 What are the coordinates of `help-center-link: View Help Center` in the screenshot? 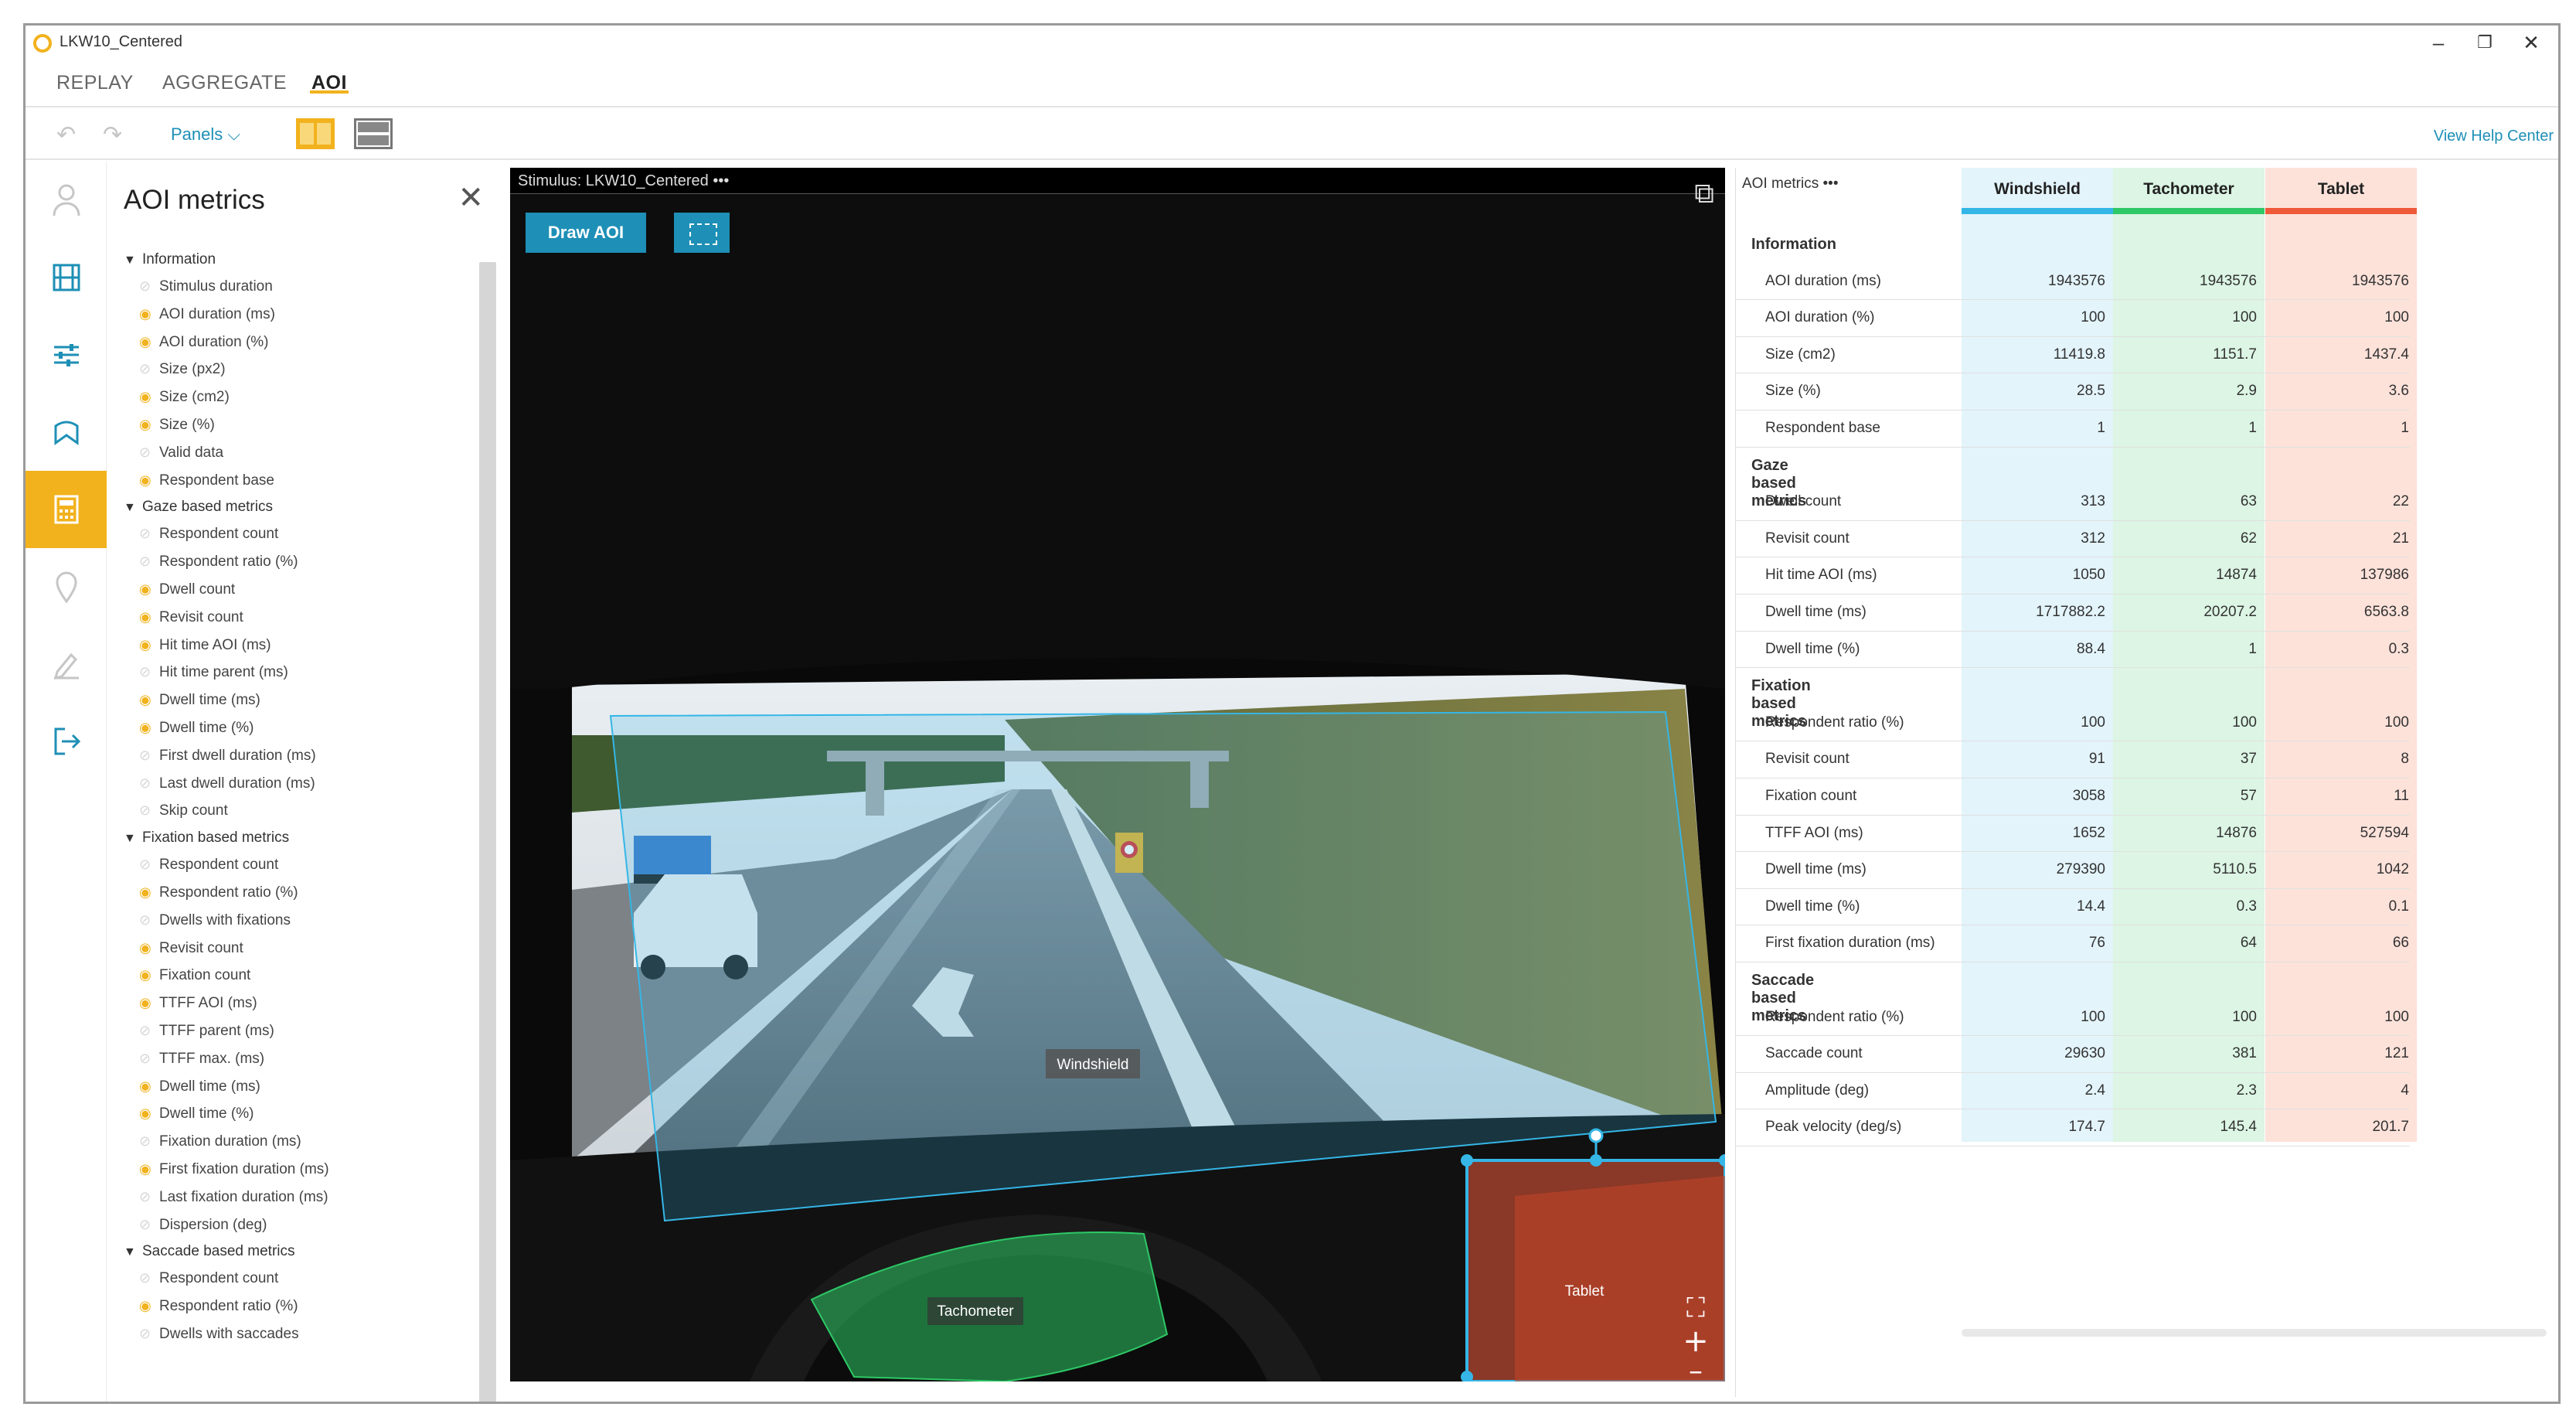 It's located at (2494, 136).